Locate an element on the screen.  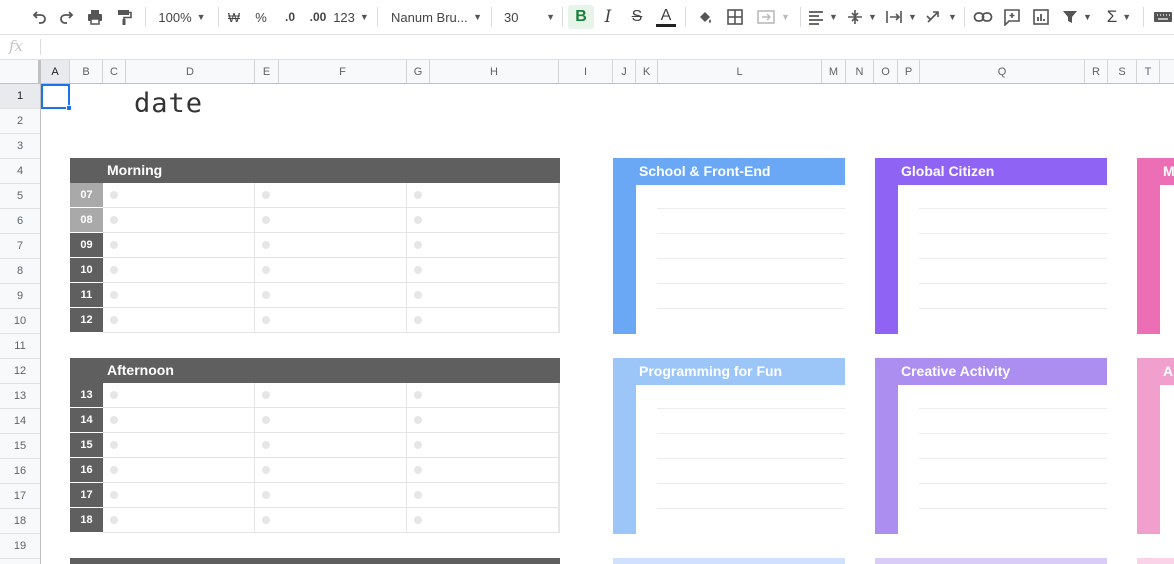
row-header-17: 17 is located at coordinates (20, 496).